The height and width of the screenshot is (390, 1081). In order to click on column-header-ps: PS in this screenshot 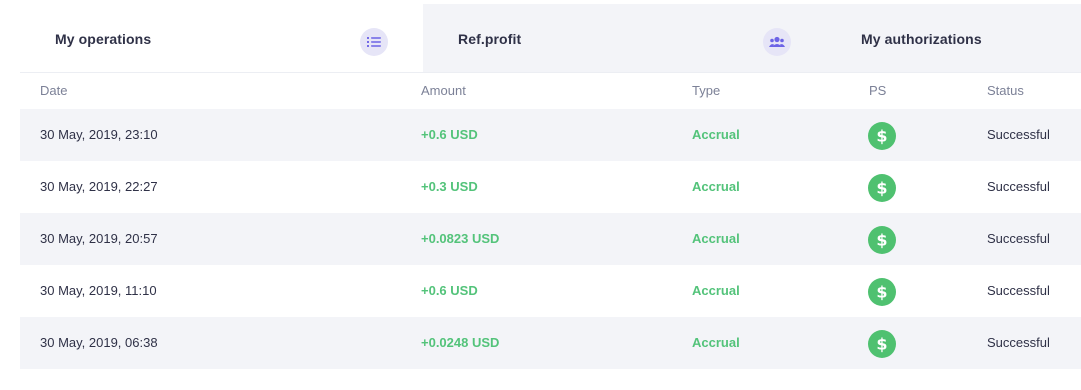, I will do `click(878, 90)`.